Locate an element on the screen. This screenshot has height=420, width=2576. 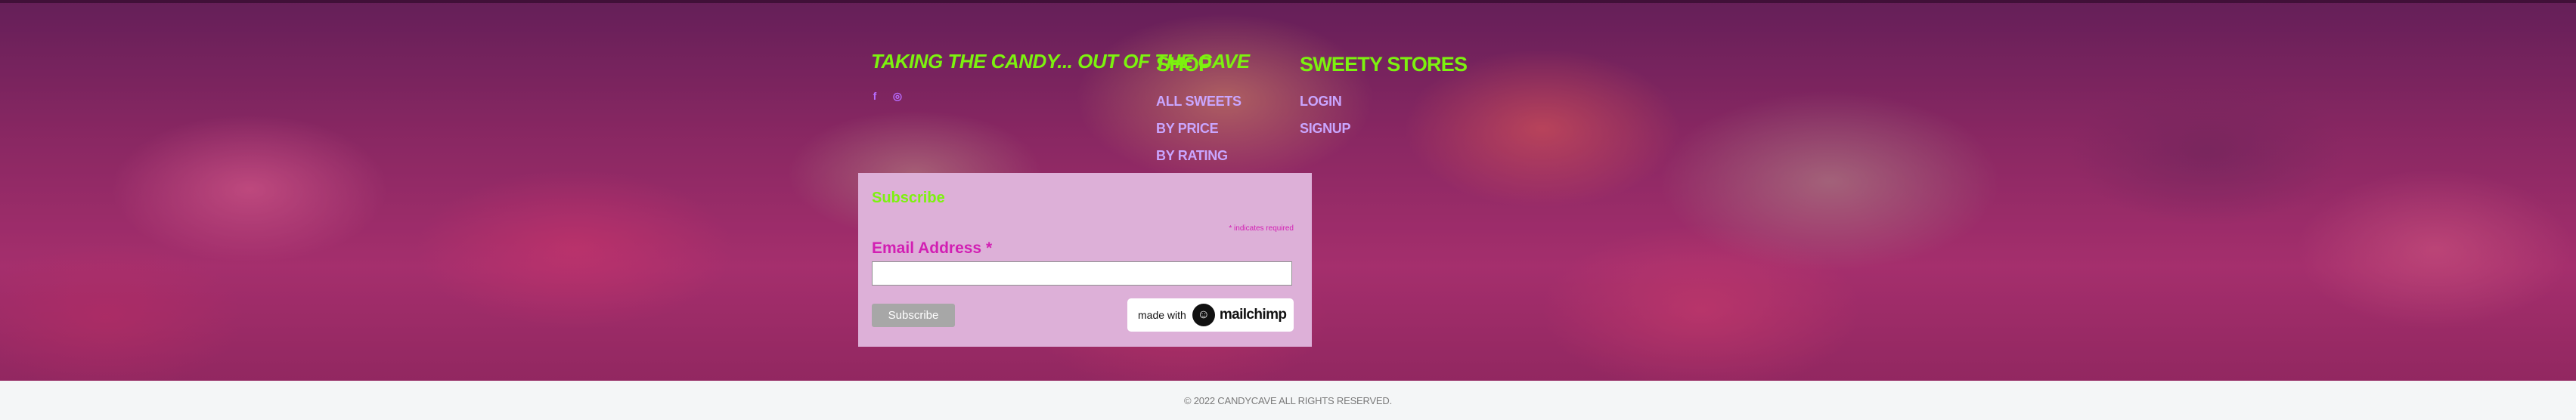
required-asterisk: * is located at coordinates (989, 248).